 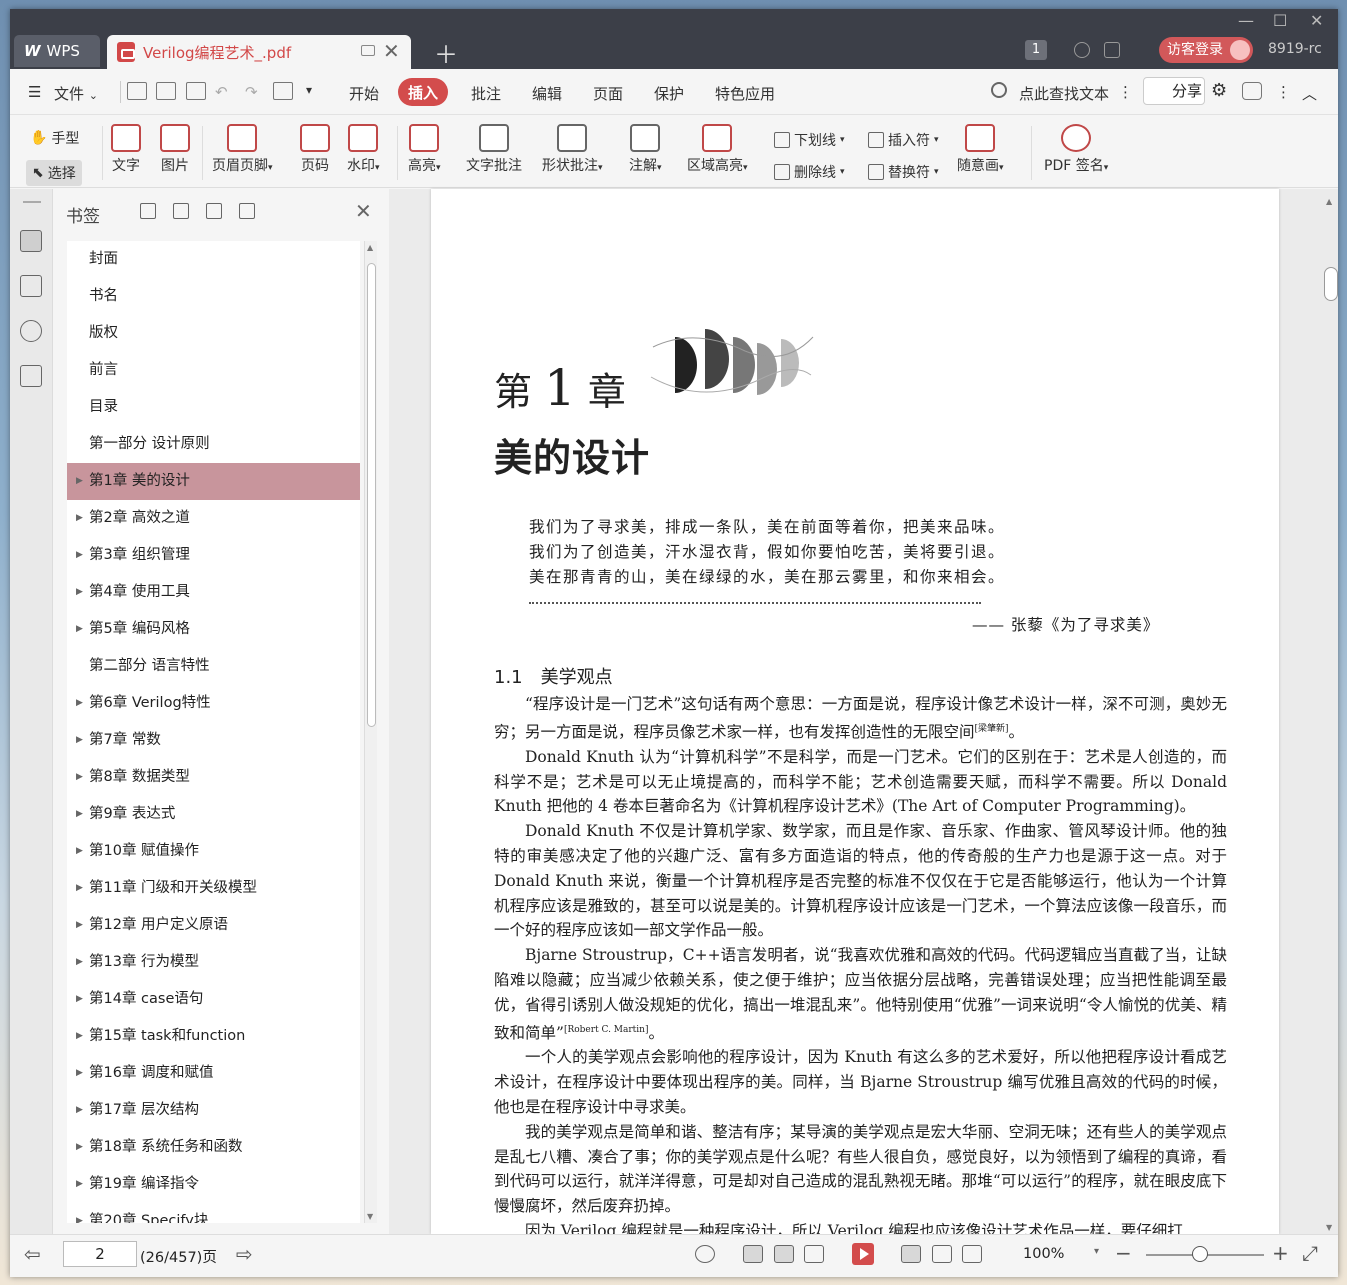 What do you see at coordinates (1331, 284) in the screenshot?
I see `document-scroll-thumb` at bounding box center [1331, 284].